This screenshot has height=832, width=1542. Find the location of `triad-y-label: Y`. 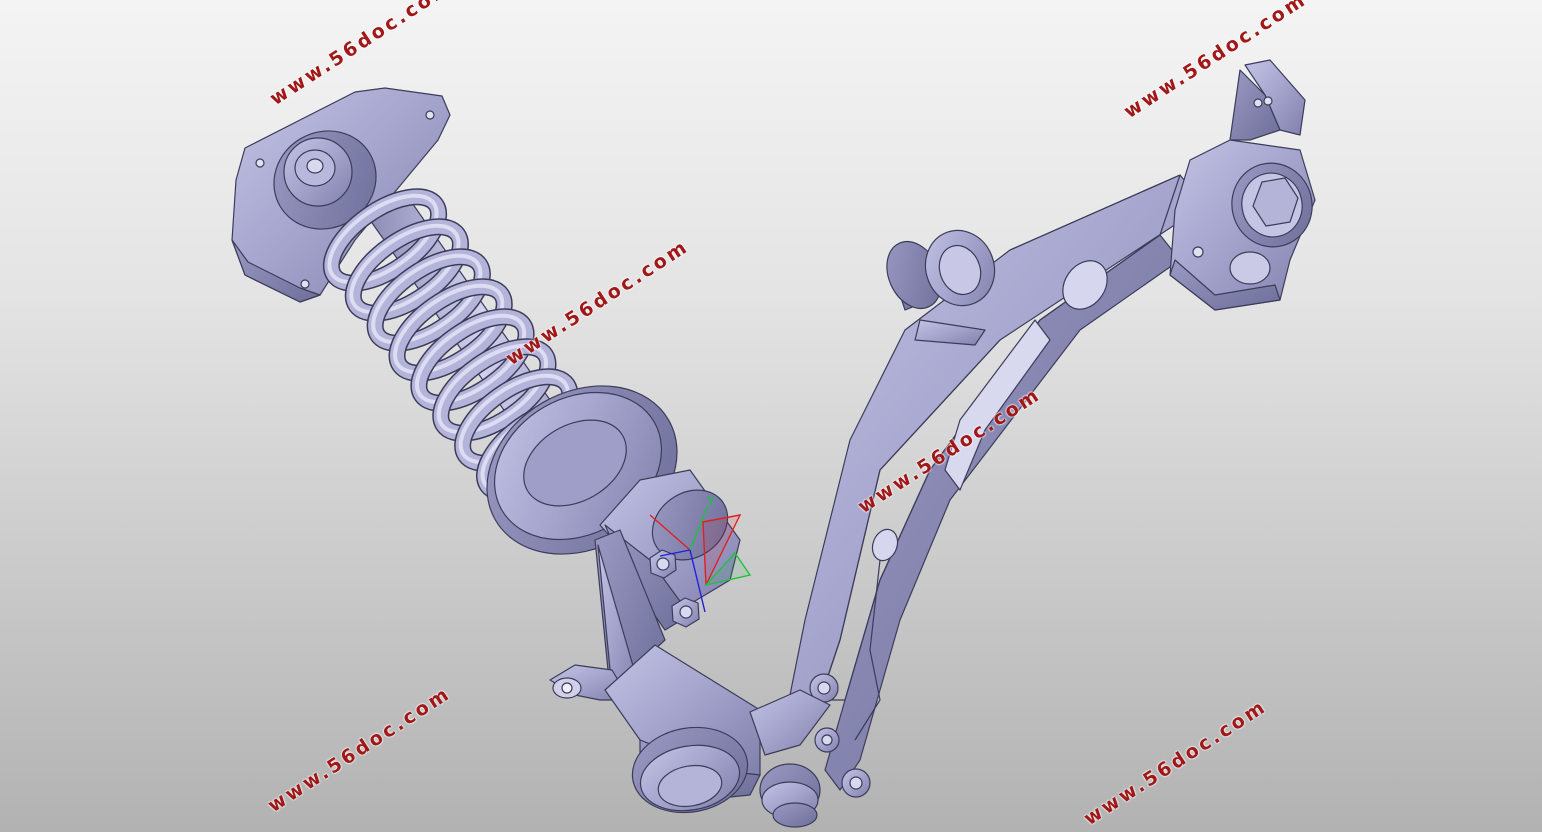

triad-y-label: Y is located at coordinates (710, 502).